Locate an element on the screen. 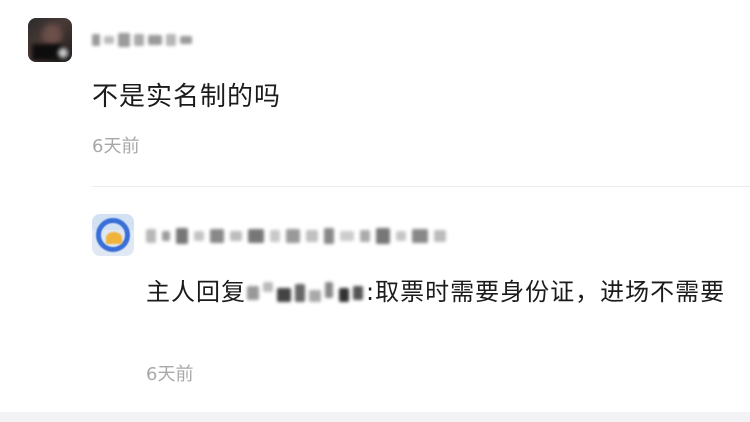  reply-name-redacted is located at coordinates (296, 236).